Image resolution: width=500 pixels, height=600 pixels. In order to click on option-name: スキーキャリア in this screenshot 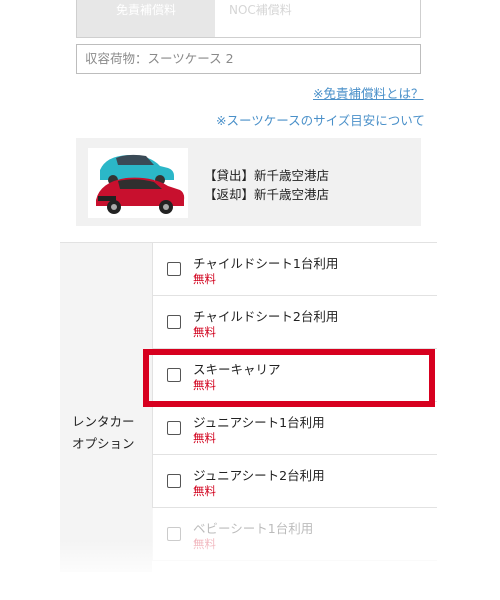, I will do `click(237, 369)`.